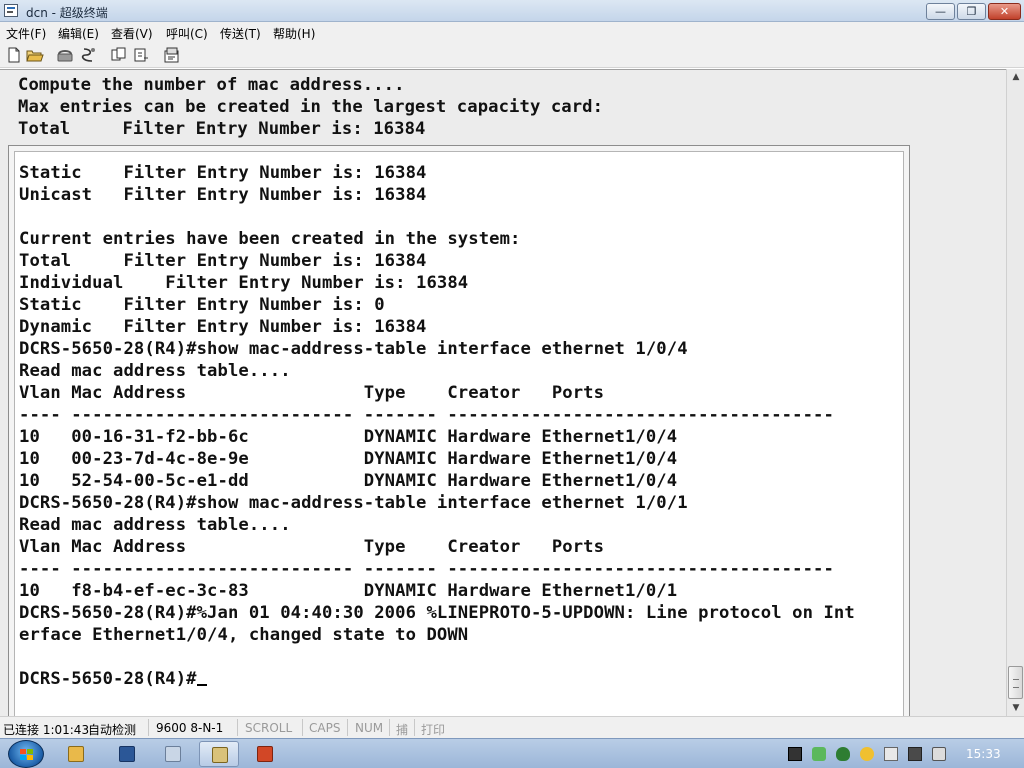  Describe the element at coordinates (433, 730) in the screenshot. I see `print-indicator: 打印` at that location.